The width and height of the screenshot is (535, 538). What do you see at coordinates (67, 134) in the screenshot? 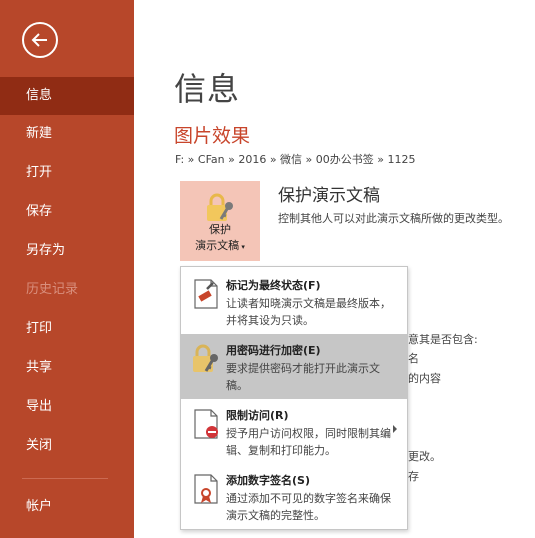
I see `nav-new: 新建` at bounding box center [67, 134].